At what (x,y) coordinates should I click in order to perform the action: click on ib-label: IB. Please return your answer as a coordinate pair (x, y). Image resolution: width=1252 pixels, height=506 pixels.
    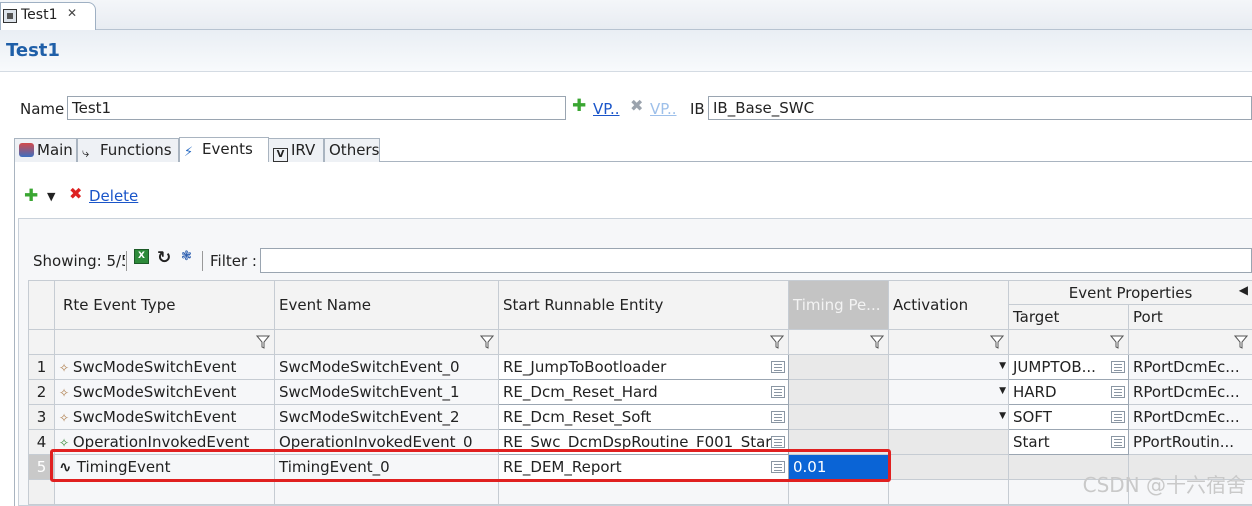
    Looking at the image, I should click on (697, 109).